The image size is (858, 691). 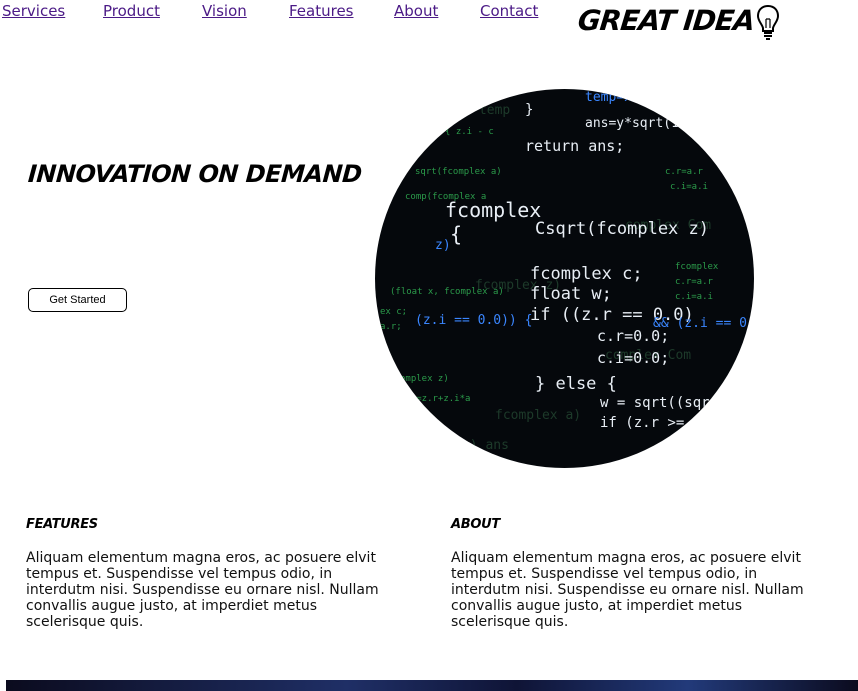 What do you see at coordinates (509, 11) in the screenshot?
I see `nav-link-contact: Contact` at bounding box center [509, 11].